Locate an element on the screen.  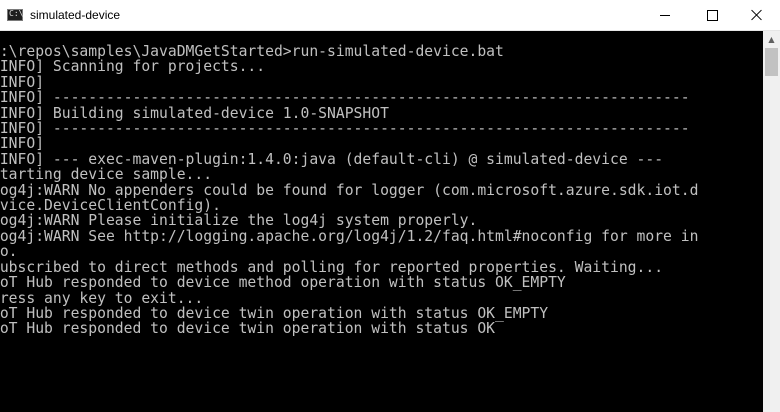
window-title: simulated-device is located at coordinates (75, 15).